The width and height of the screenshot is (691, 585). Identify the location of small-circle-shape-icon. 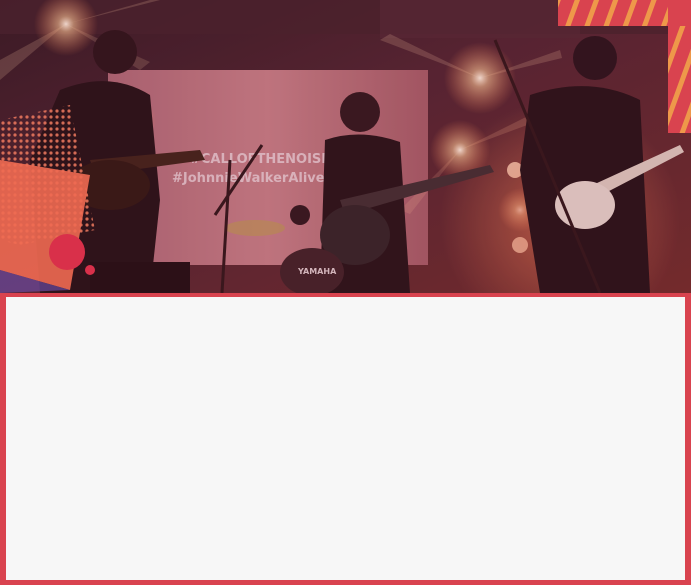
(90, 270).